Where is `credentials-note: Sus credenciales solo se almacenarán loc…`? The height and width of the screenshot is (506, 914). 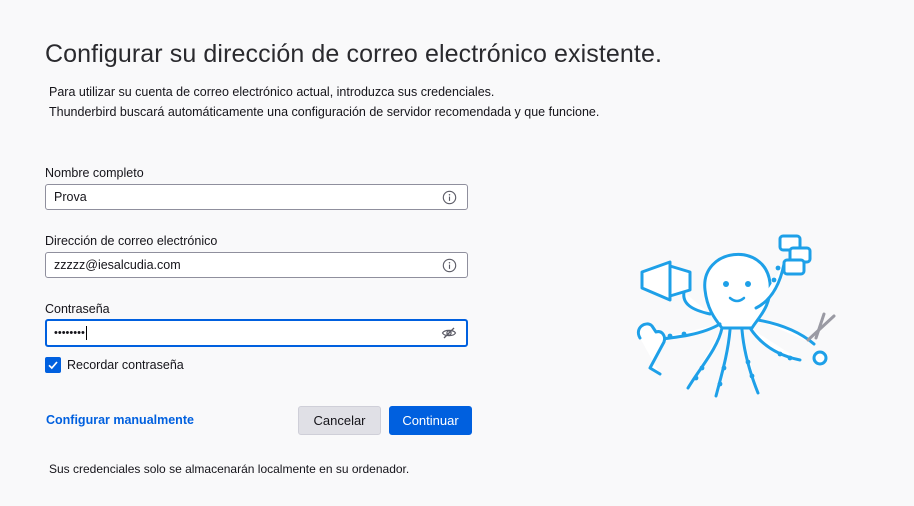
credentials-note: Sus credenciales solo se almacenarán loc… is located at coordinates (229, 469).